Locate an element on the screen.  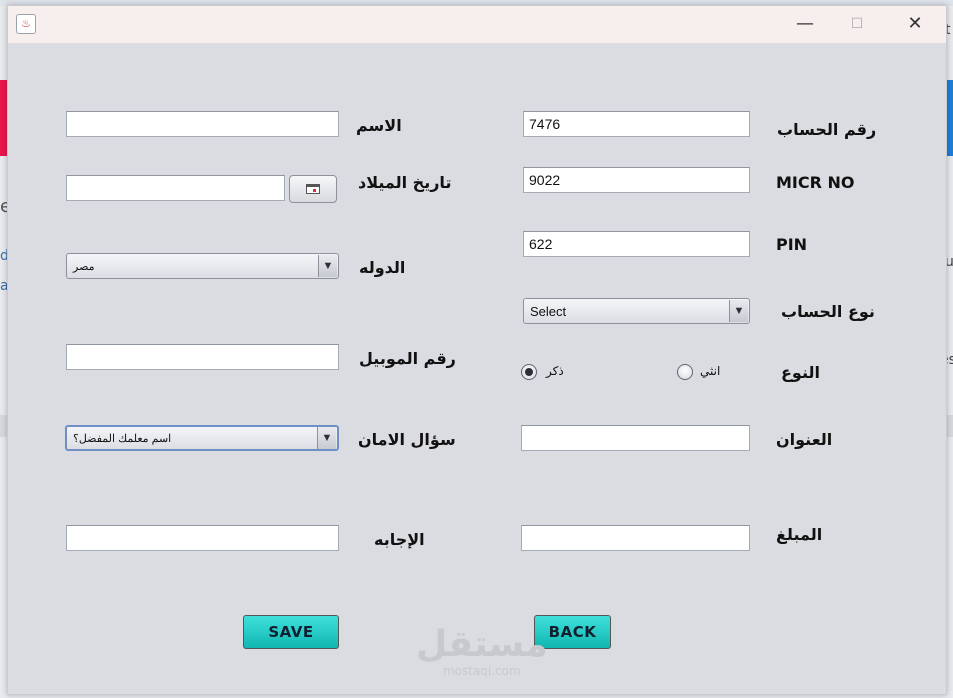
amount-label: المبلغ is located at coordinates (799, 534).